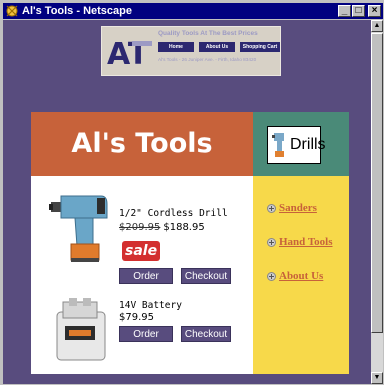 This screenshot has width=384, height=385. What do you see at coordinates (184, 227) in the screenshot?
I see `sale-price: $188.95` at bounding box center [184, 227].